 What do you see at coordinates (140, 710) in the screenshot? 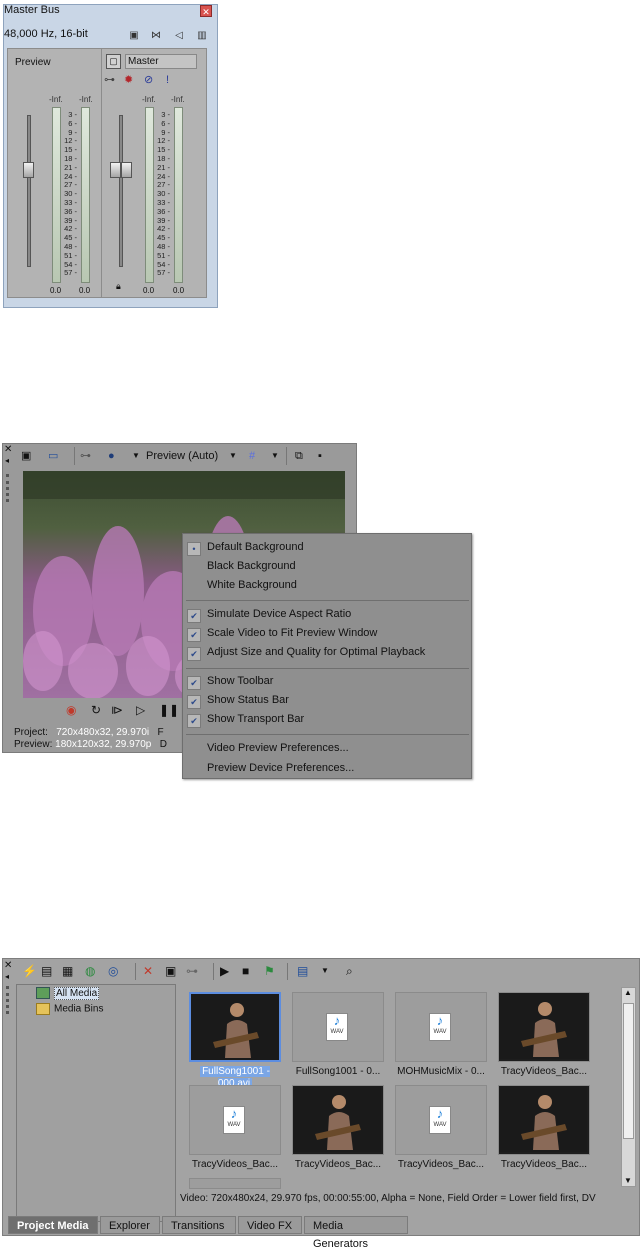
I see `play-icon: ▷` at bounding box center [140, 710].